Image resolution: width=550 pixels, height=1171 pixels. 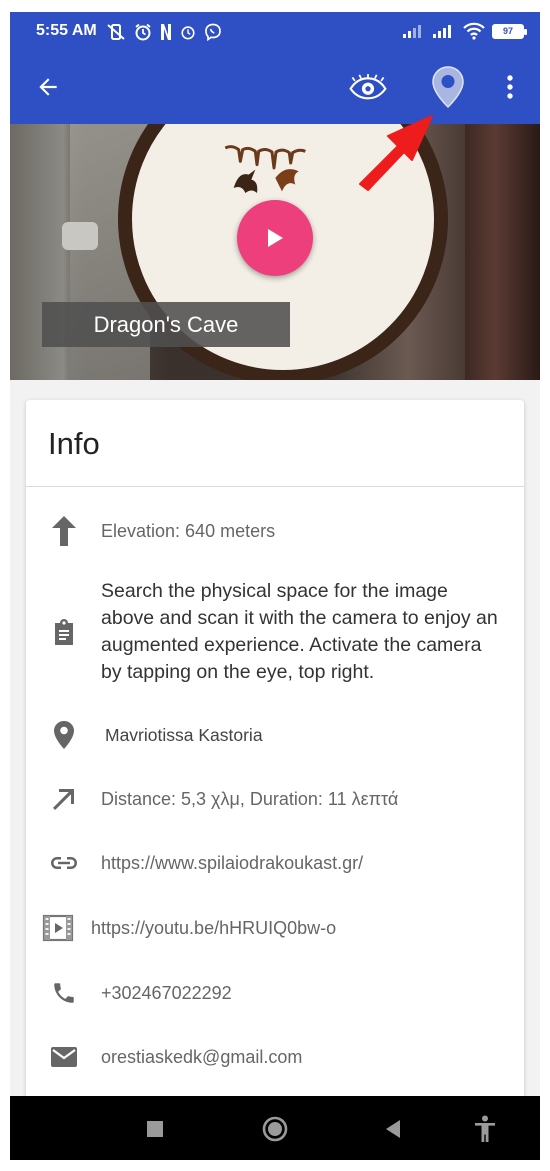 I want to click on eye-icon, so click(x=368, y=86).